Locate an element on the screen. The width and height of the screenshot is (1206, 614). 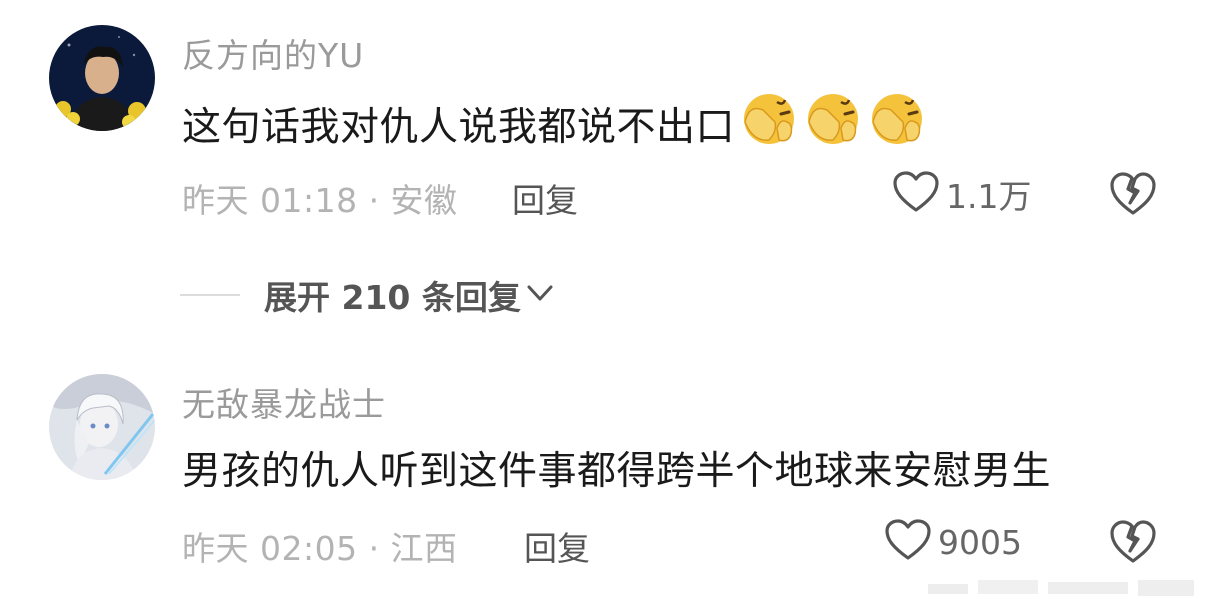
reply-button: 回复 is located at coordinates (557, 546).